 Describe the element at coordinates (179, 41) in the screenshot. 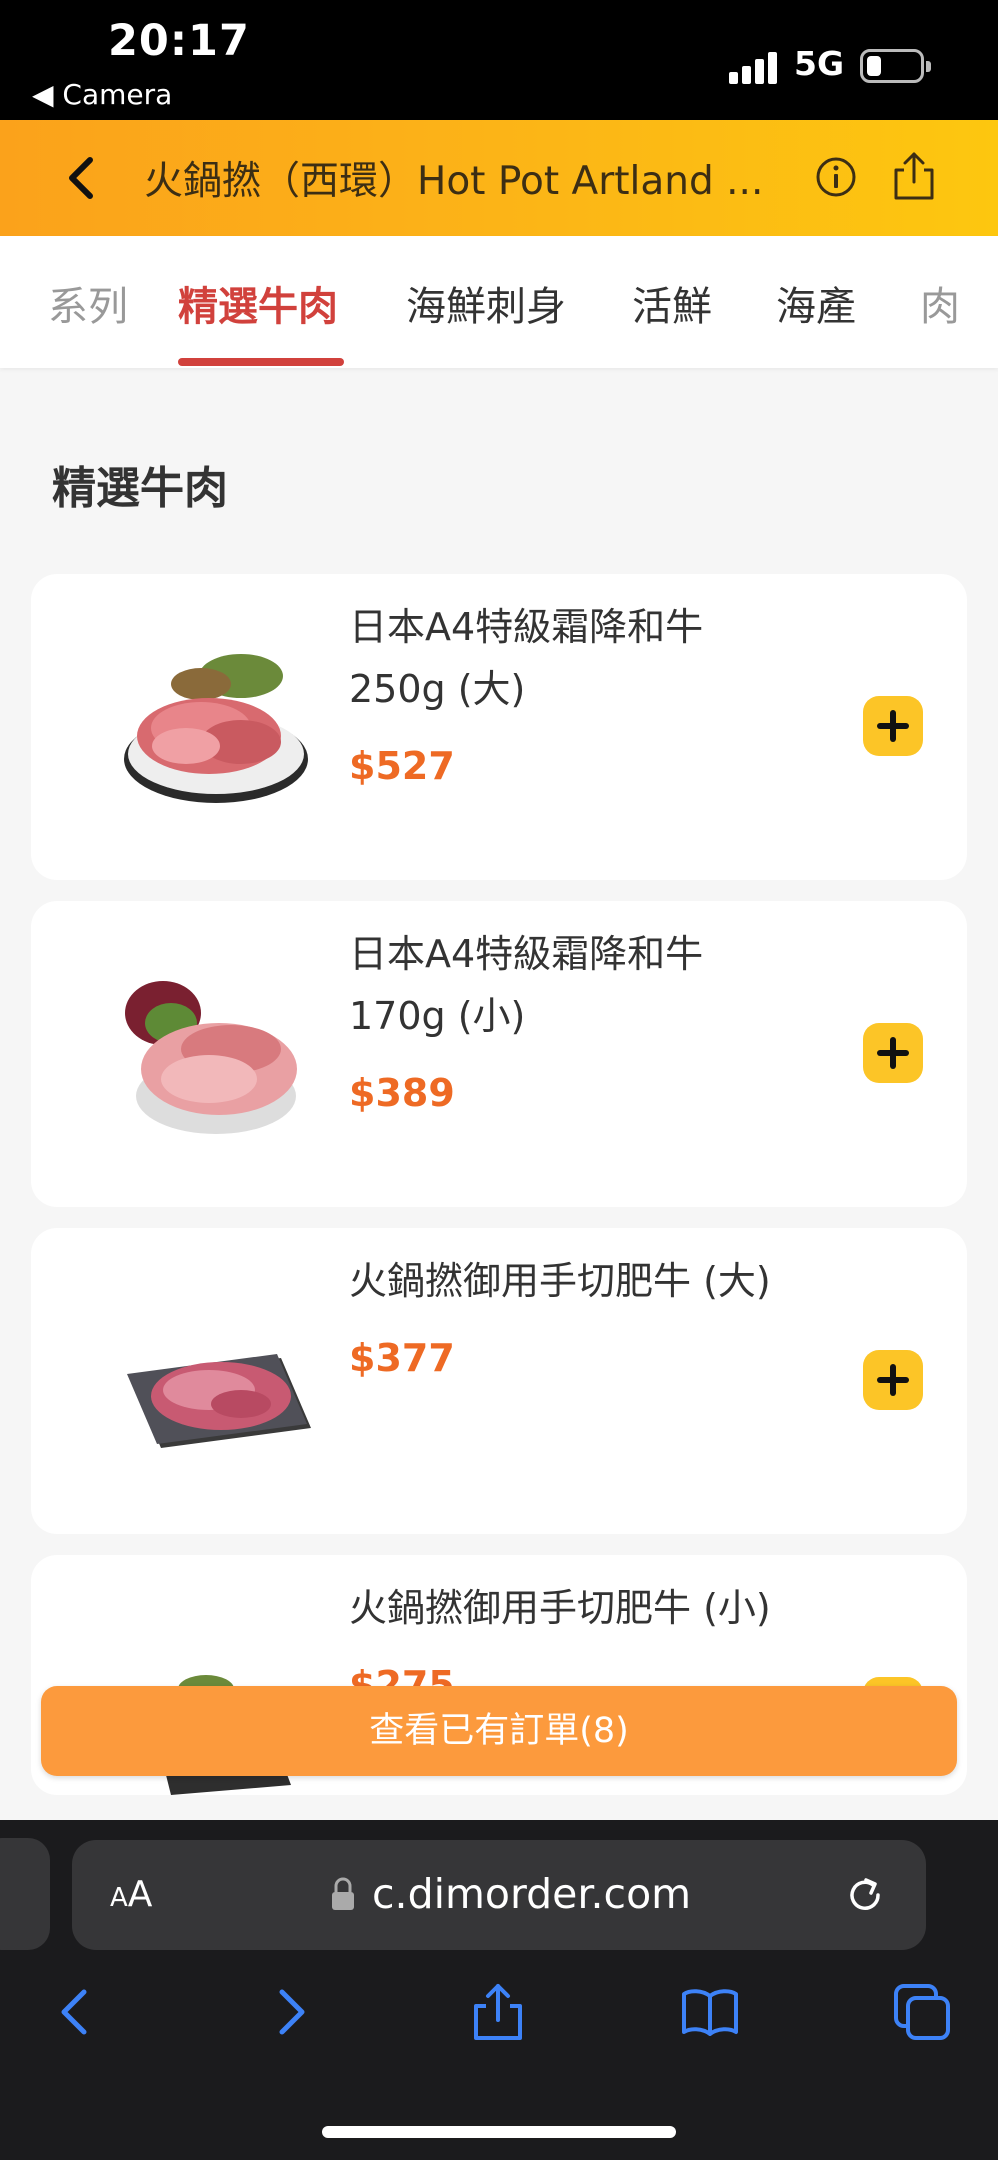

I see `status-time: 20:17` at that location.